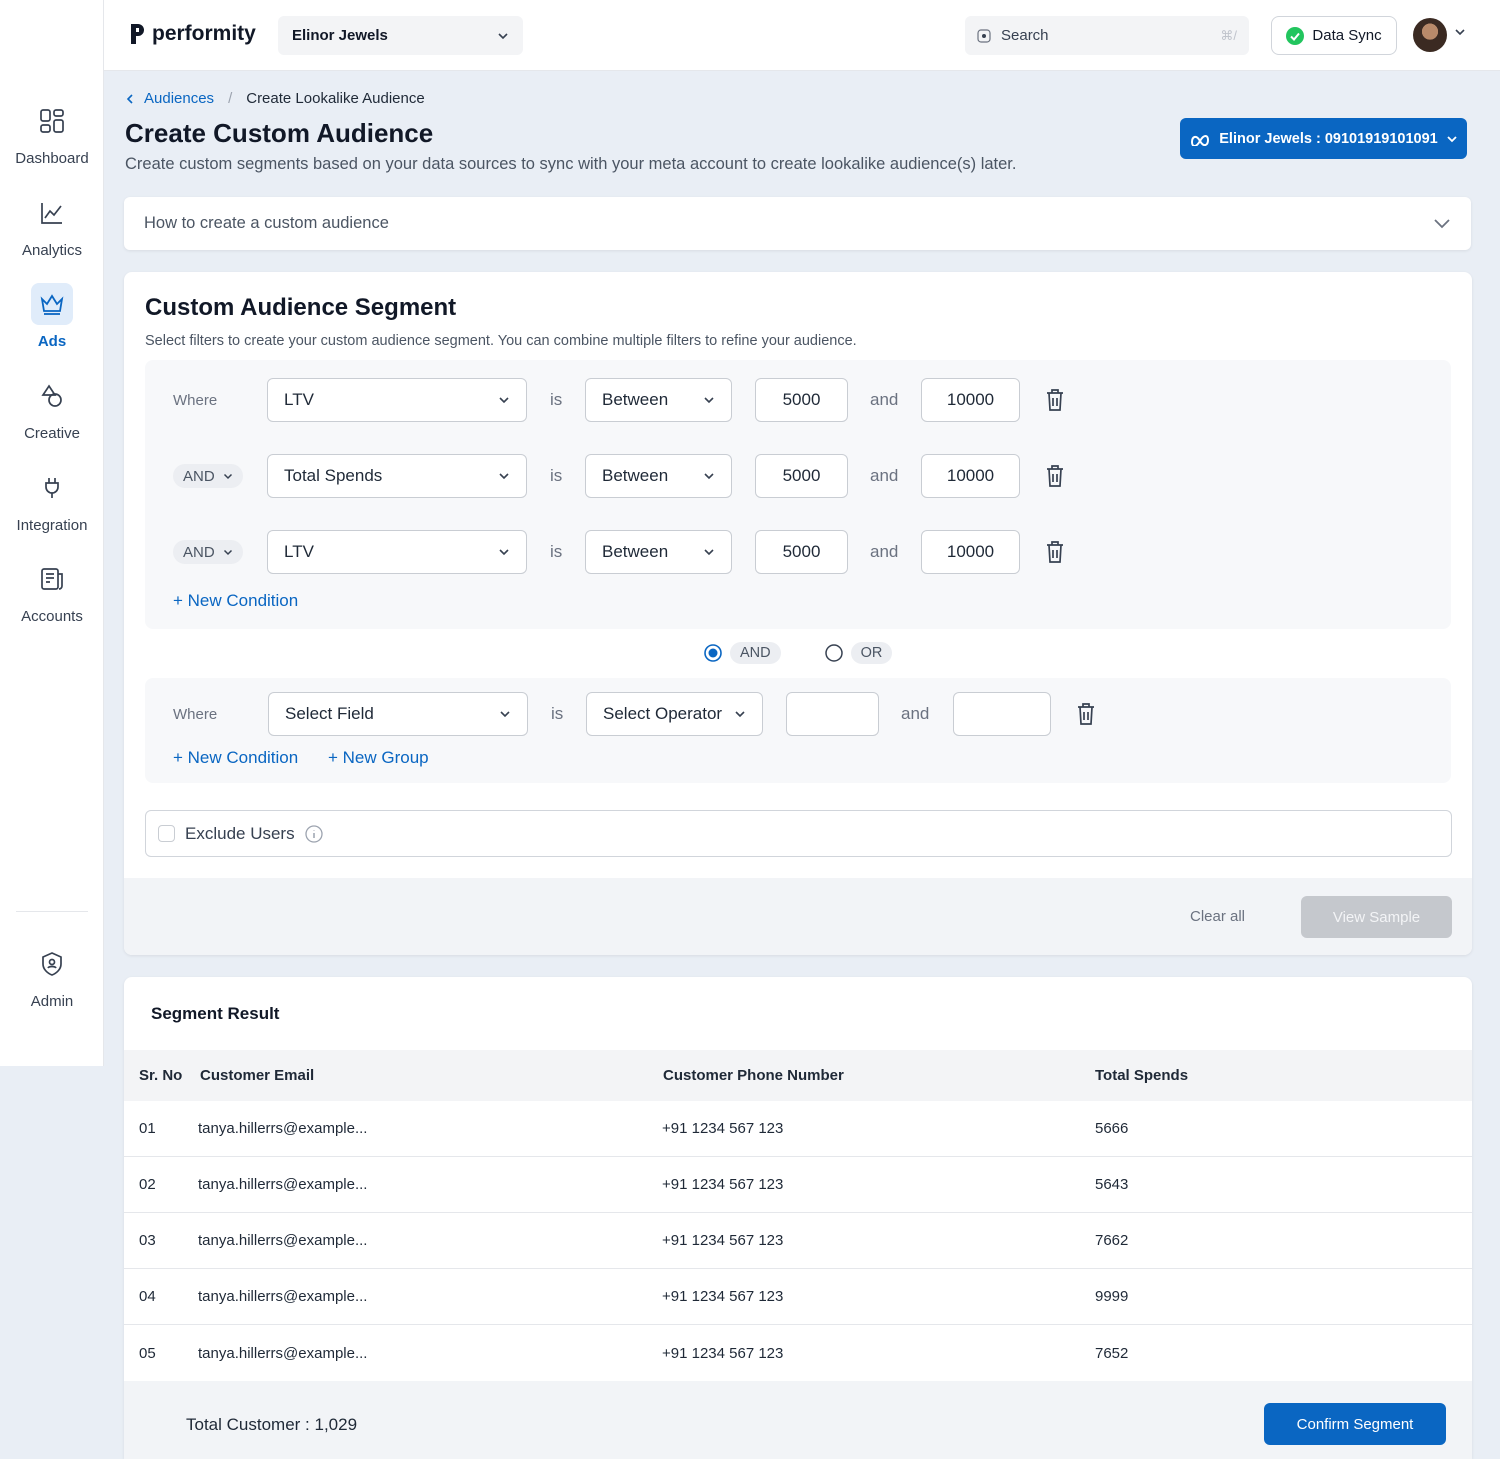 This screenshot has width=1500, height=1459. Describe the element at coordinates (400, 35) in the screenshot. I see `workspace-select: Elinor Jewels` at that location.